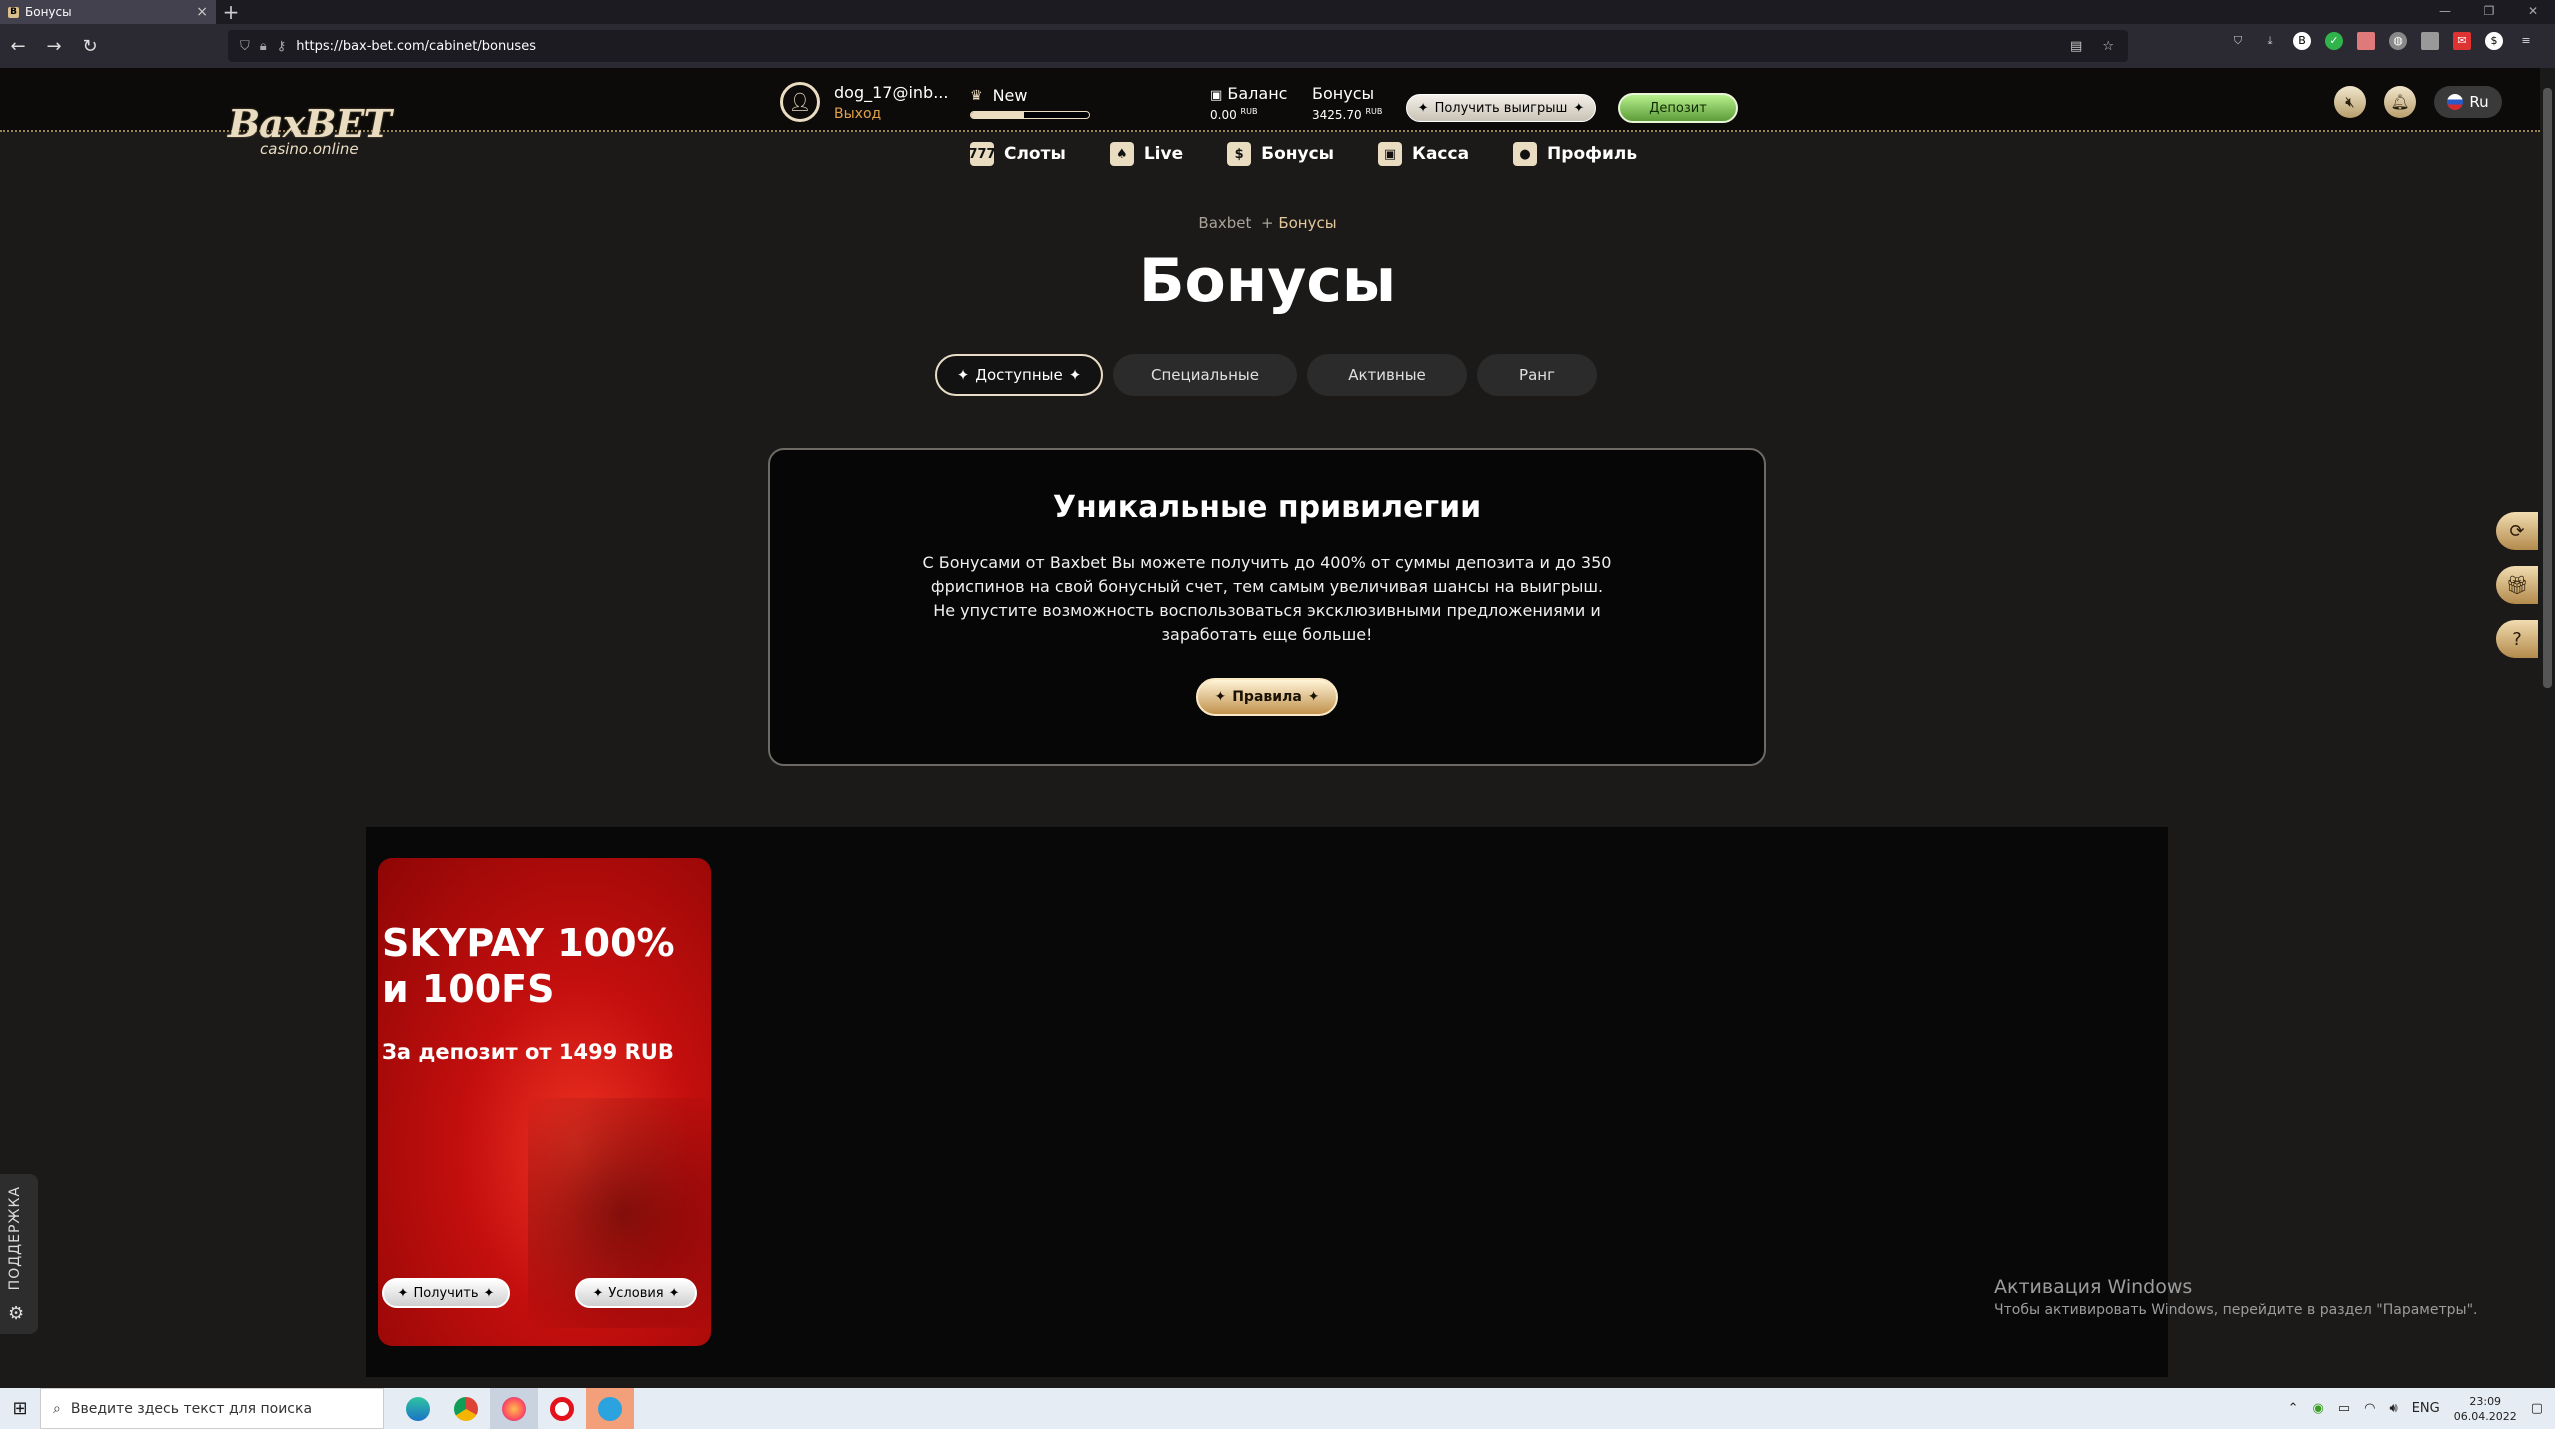 Image resolution: width=2555 pixels, height=1429 pixels. What do you see at coordinates (2517, 639) in the screenshot?
I see `help-icon: ?` at bounding box center [2517, 639].